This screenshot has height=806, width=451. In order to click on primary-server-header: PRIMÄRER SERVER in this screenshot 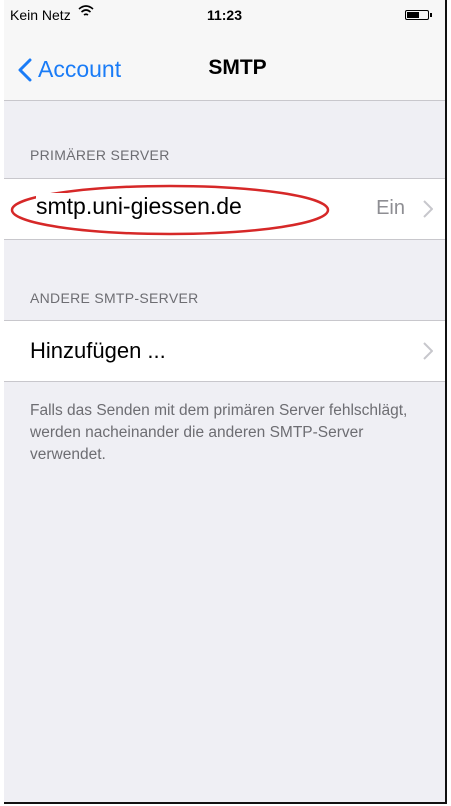, I will do `click(100, 155)`.